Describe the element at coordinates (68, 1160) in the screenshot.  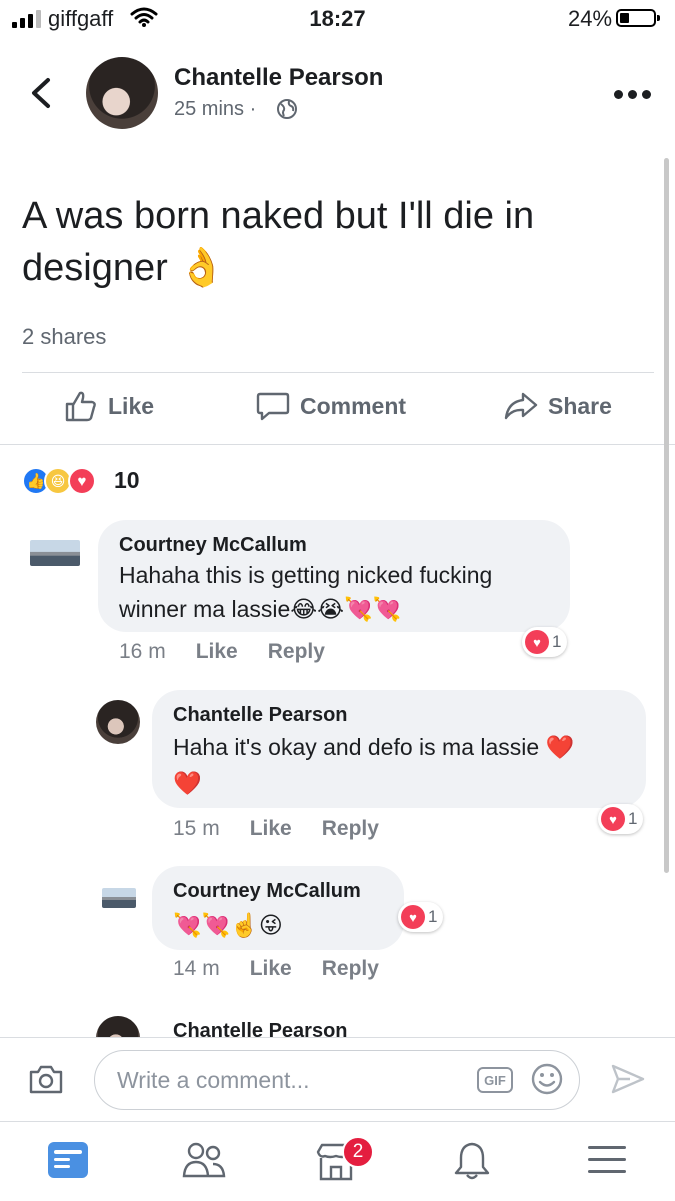
I see `news-feed-icon` at that location.